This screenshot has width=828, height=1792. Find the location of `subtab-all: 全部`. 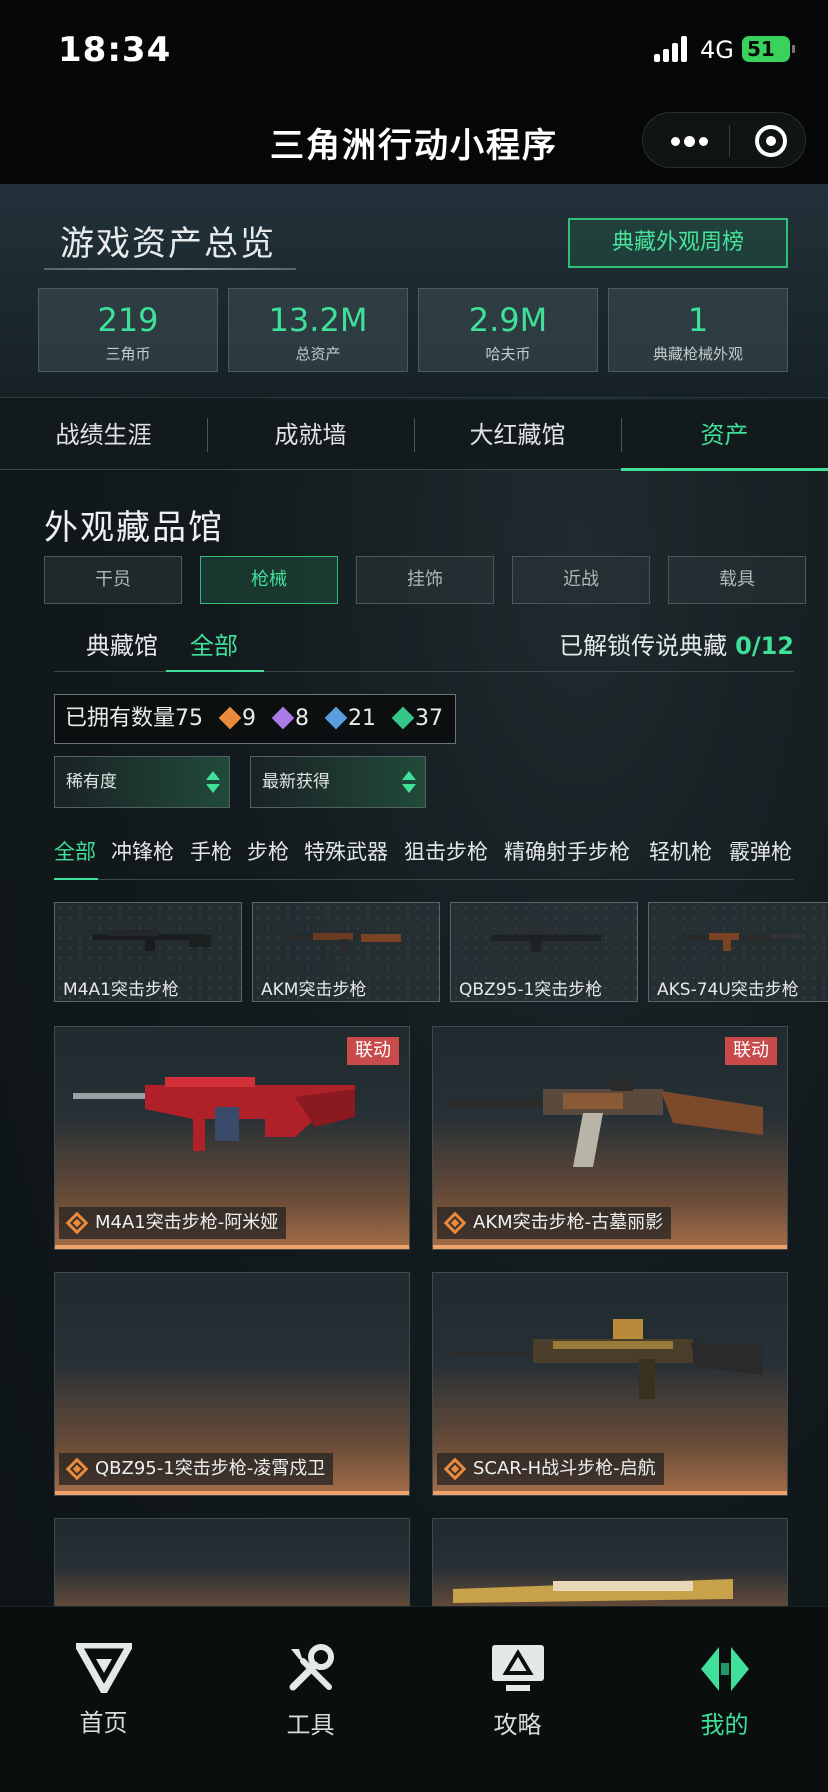

subtab-all: 全部 is located at coordinates (214, 643).